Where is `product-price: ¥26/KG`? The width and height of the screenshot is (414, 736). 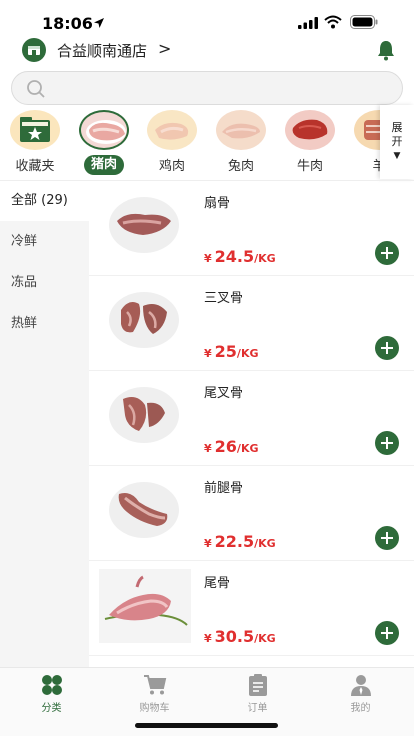
product-price: ¥26/KG is located at coordinates (231, 446).